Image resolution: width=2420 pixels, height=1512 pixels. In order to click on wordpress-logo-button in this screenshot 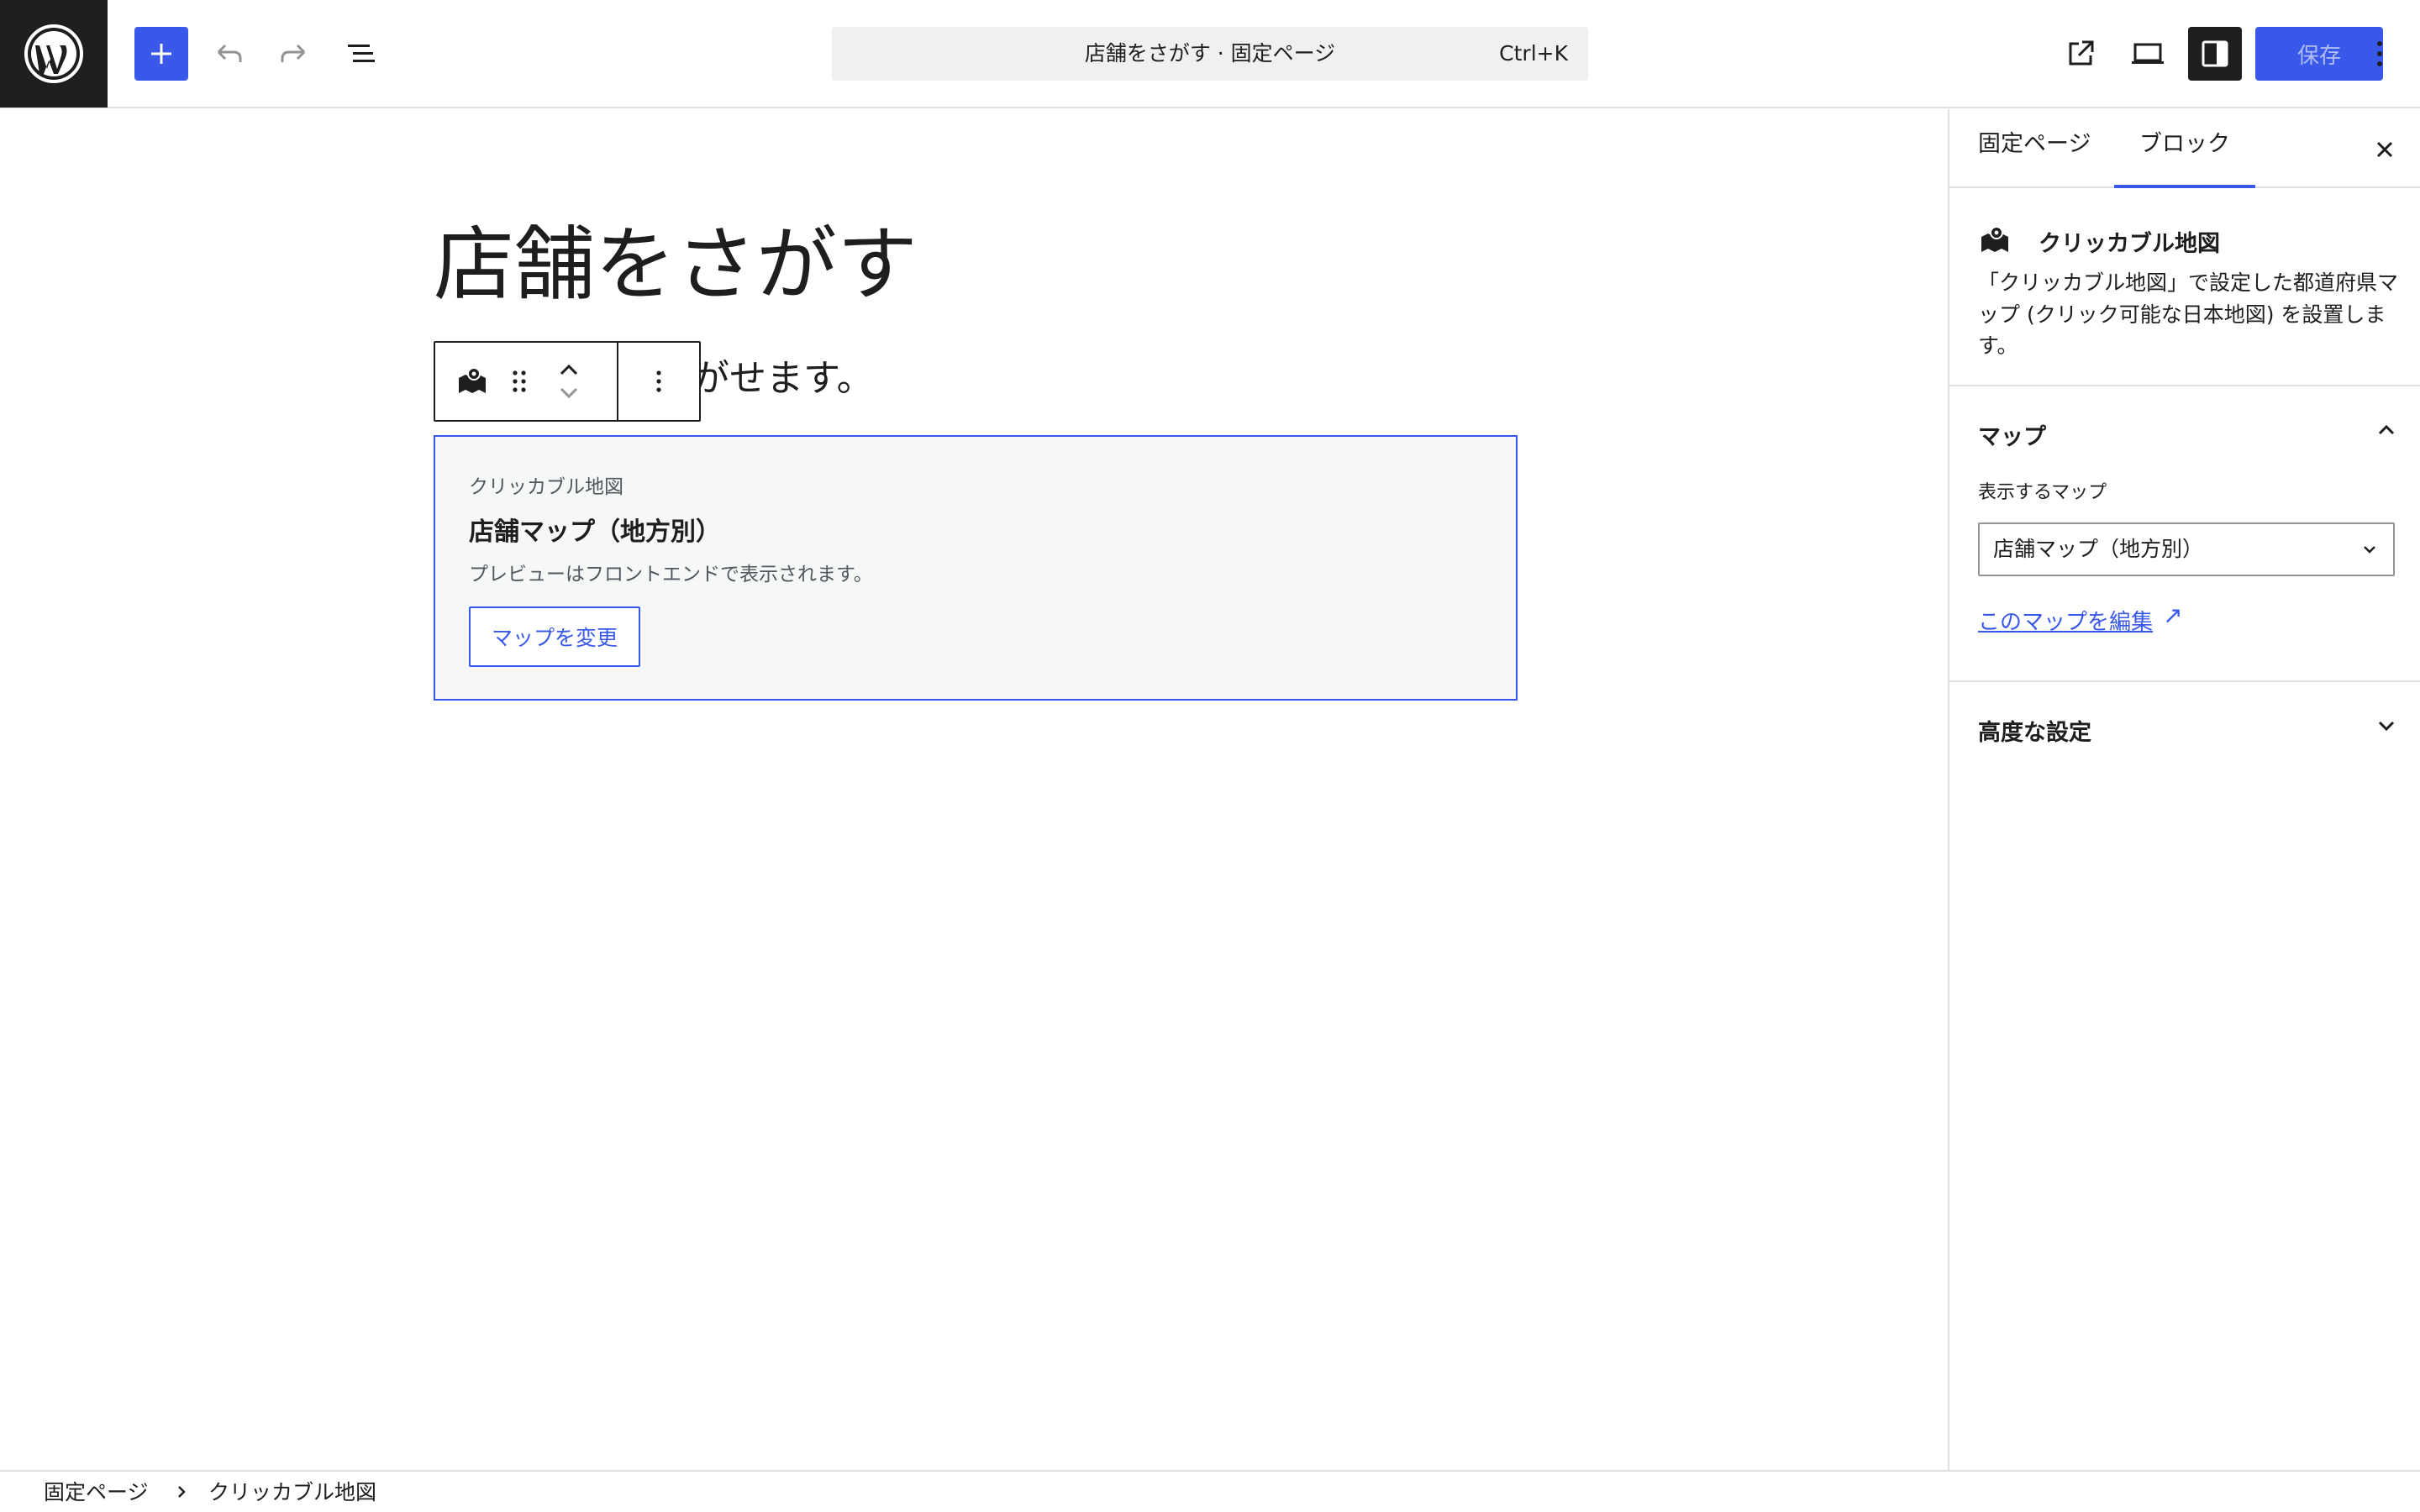, I will do `click(54, 54)`.